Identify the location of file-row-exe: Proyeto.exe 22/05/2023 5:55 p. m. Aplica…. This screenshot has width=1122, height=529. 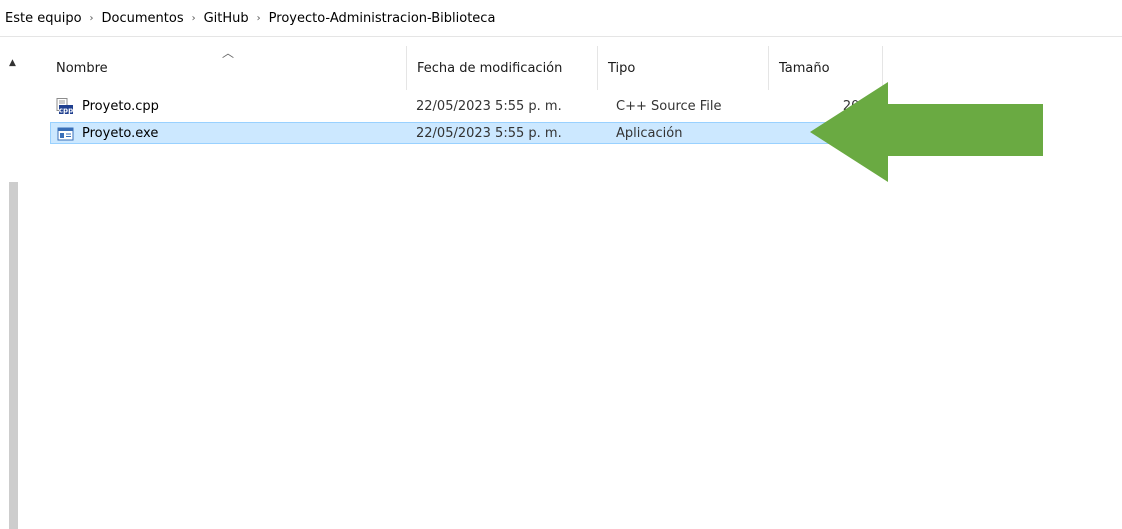
(468, 133).